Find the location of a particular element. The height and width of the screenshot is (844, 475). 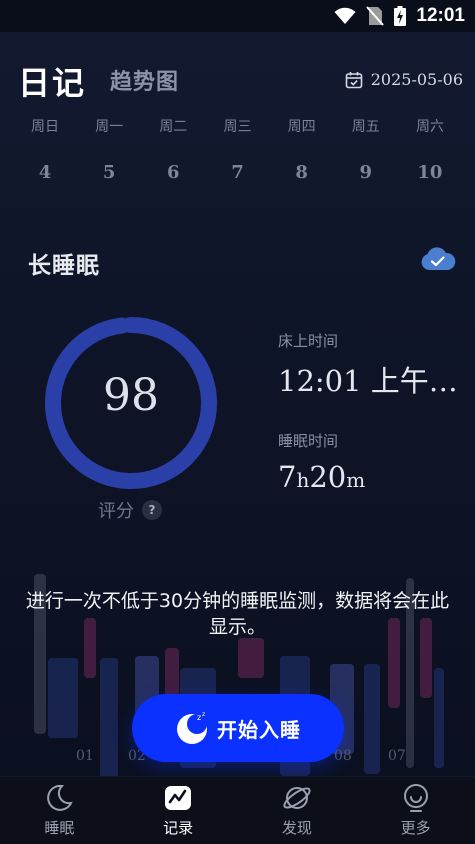

battery-charging-icon is located at coordinates (400, 16).